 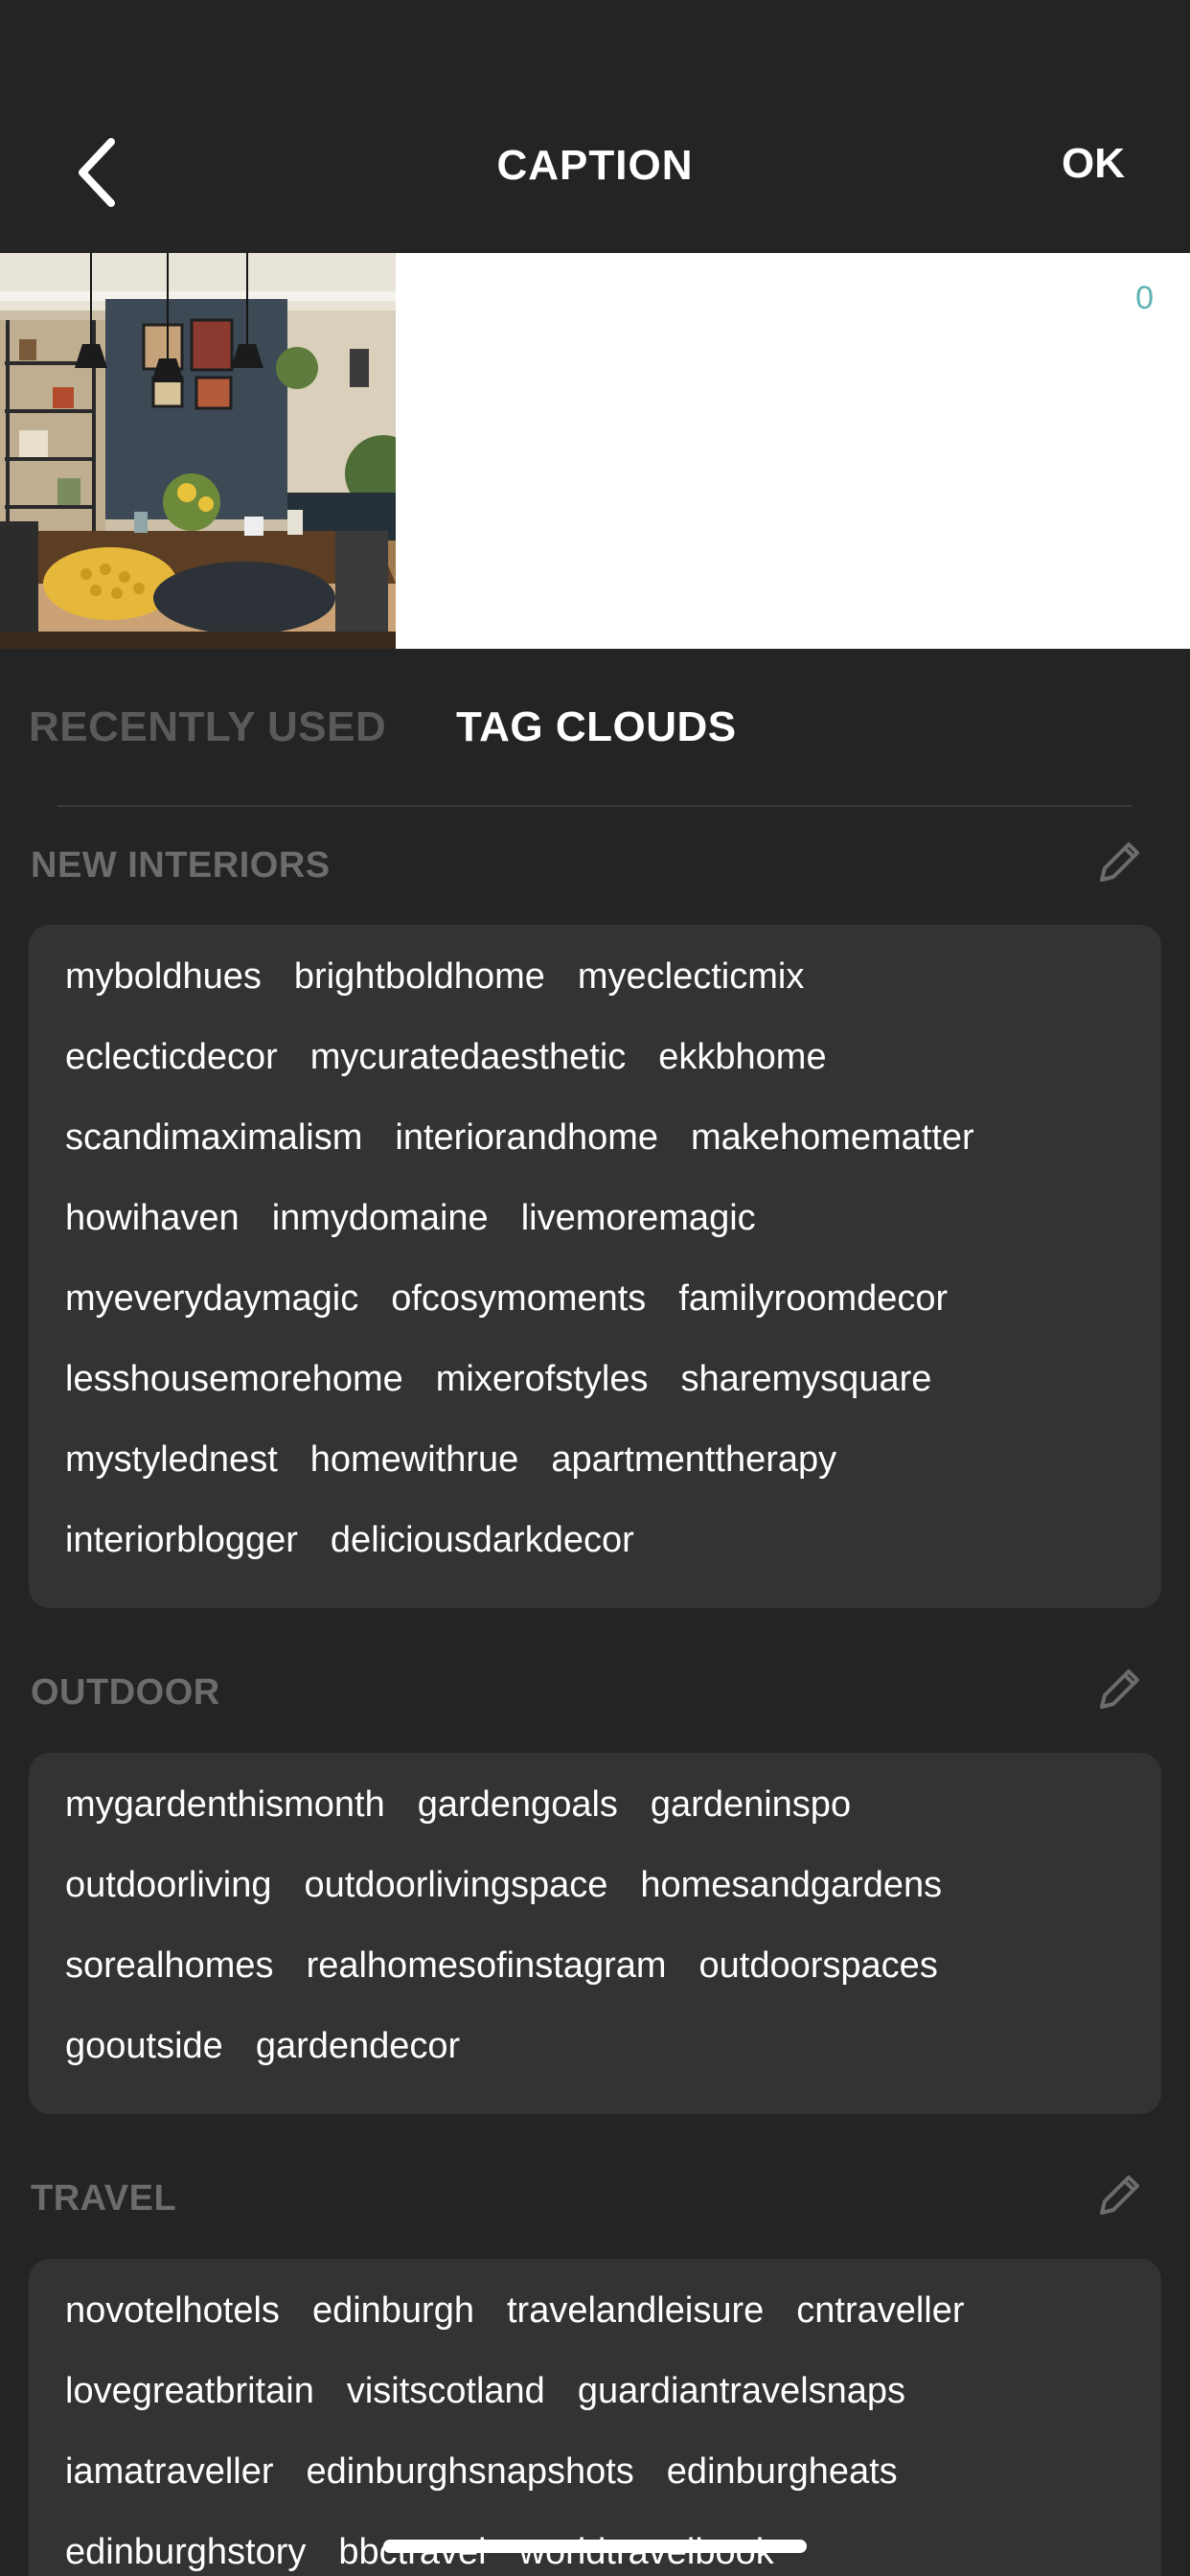 What do you see at coordinates (742, 2391) in the screenshot?
I see `tag-chip: guardiantravelsnaps` at bounding box center [742, 2391].